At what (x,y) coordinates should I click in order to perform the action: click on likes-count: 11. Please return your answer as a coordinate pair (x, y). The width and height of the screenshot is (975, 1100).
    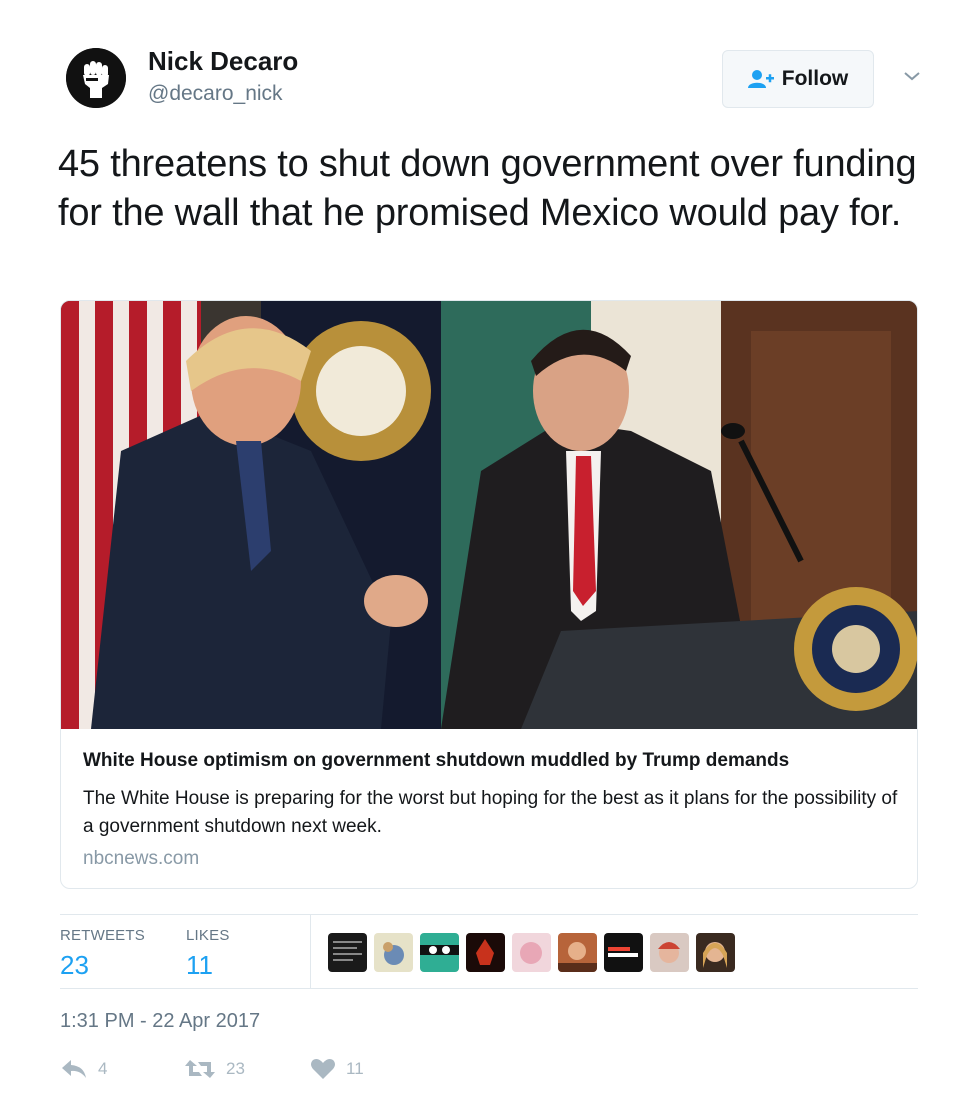
    Looking at the image, I should click on (199, 965).